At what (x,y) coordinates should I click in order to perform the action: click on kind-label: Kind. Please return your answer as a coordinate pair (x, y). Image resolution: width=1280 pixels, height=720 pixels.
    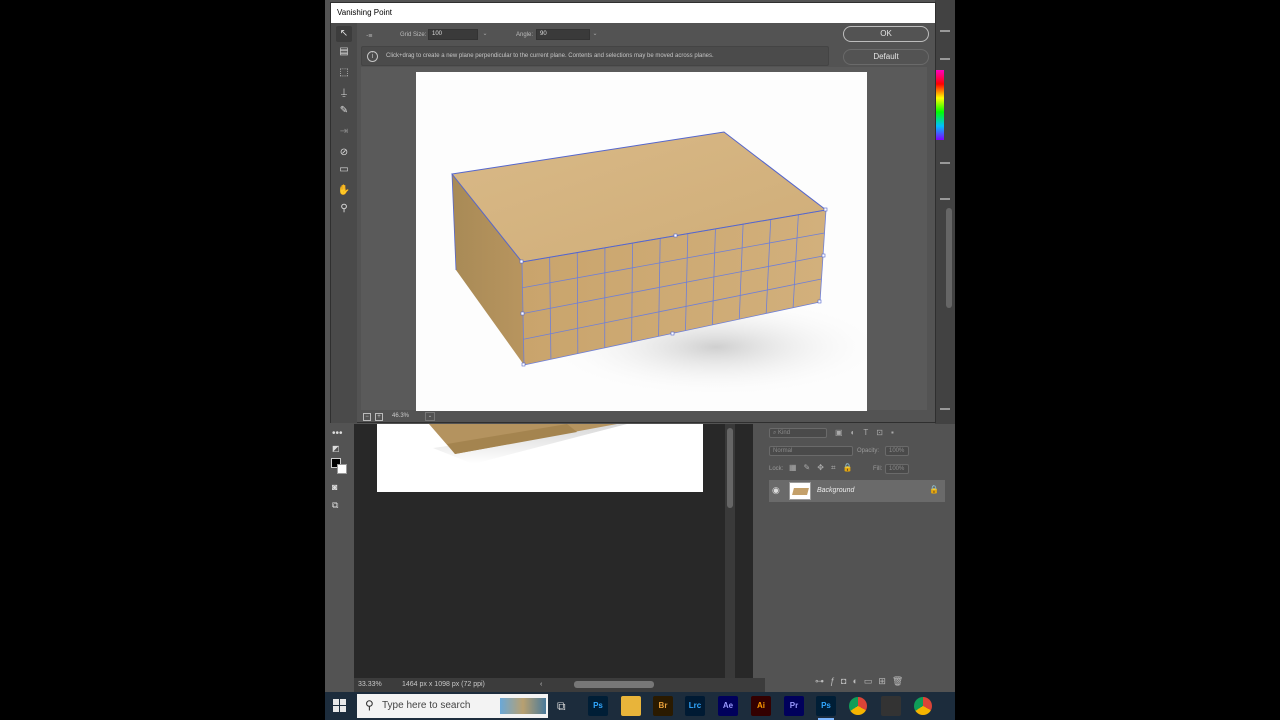
    Looking at the image, I should click on (784, 433).